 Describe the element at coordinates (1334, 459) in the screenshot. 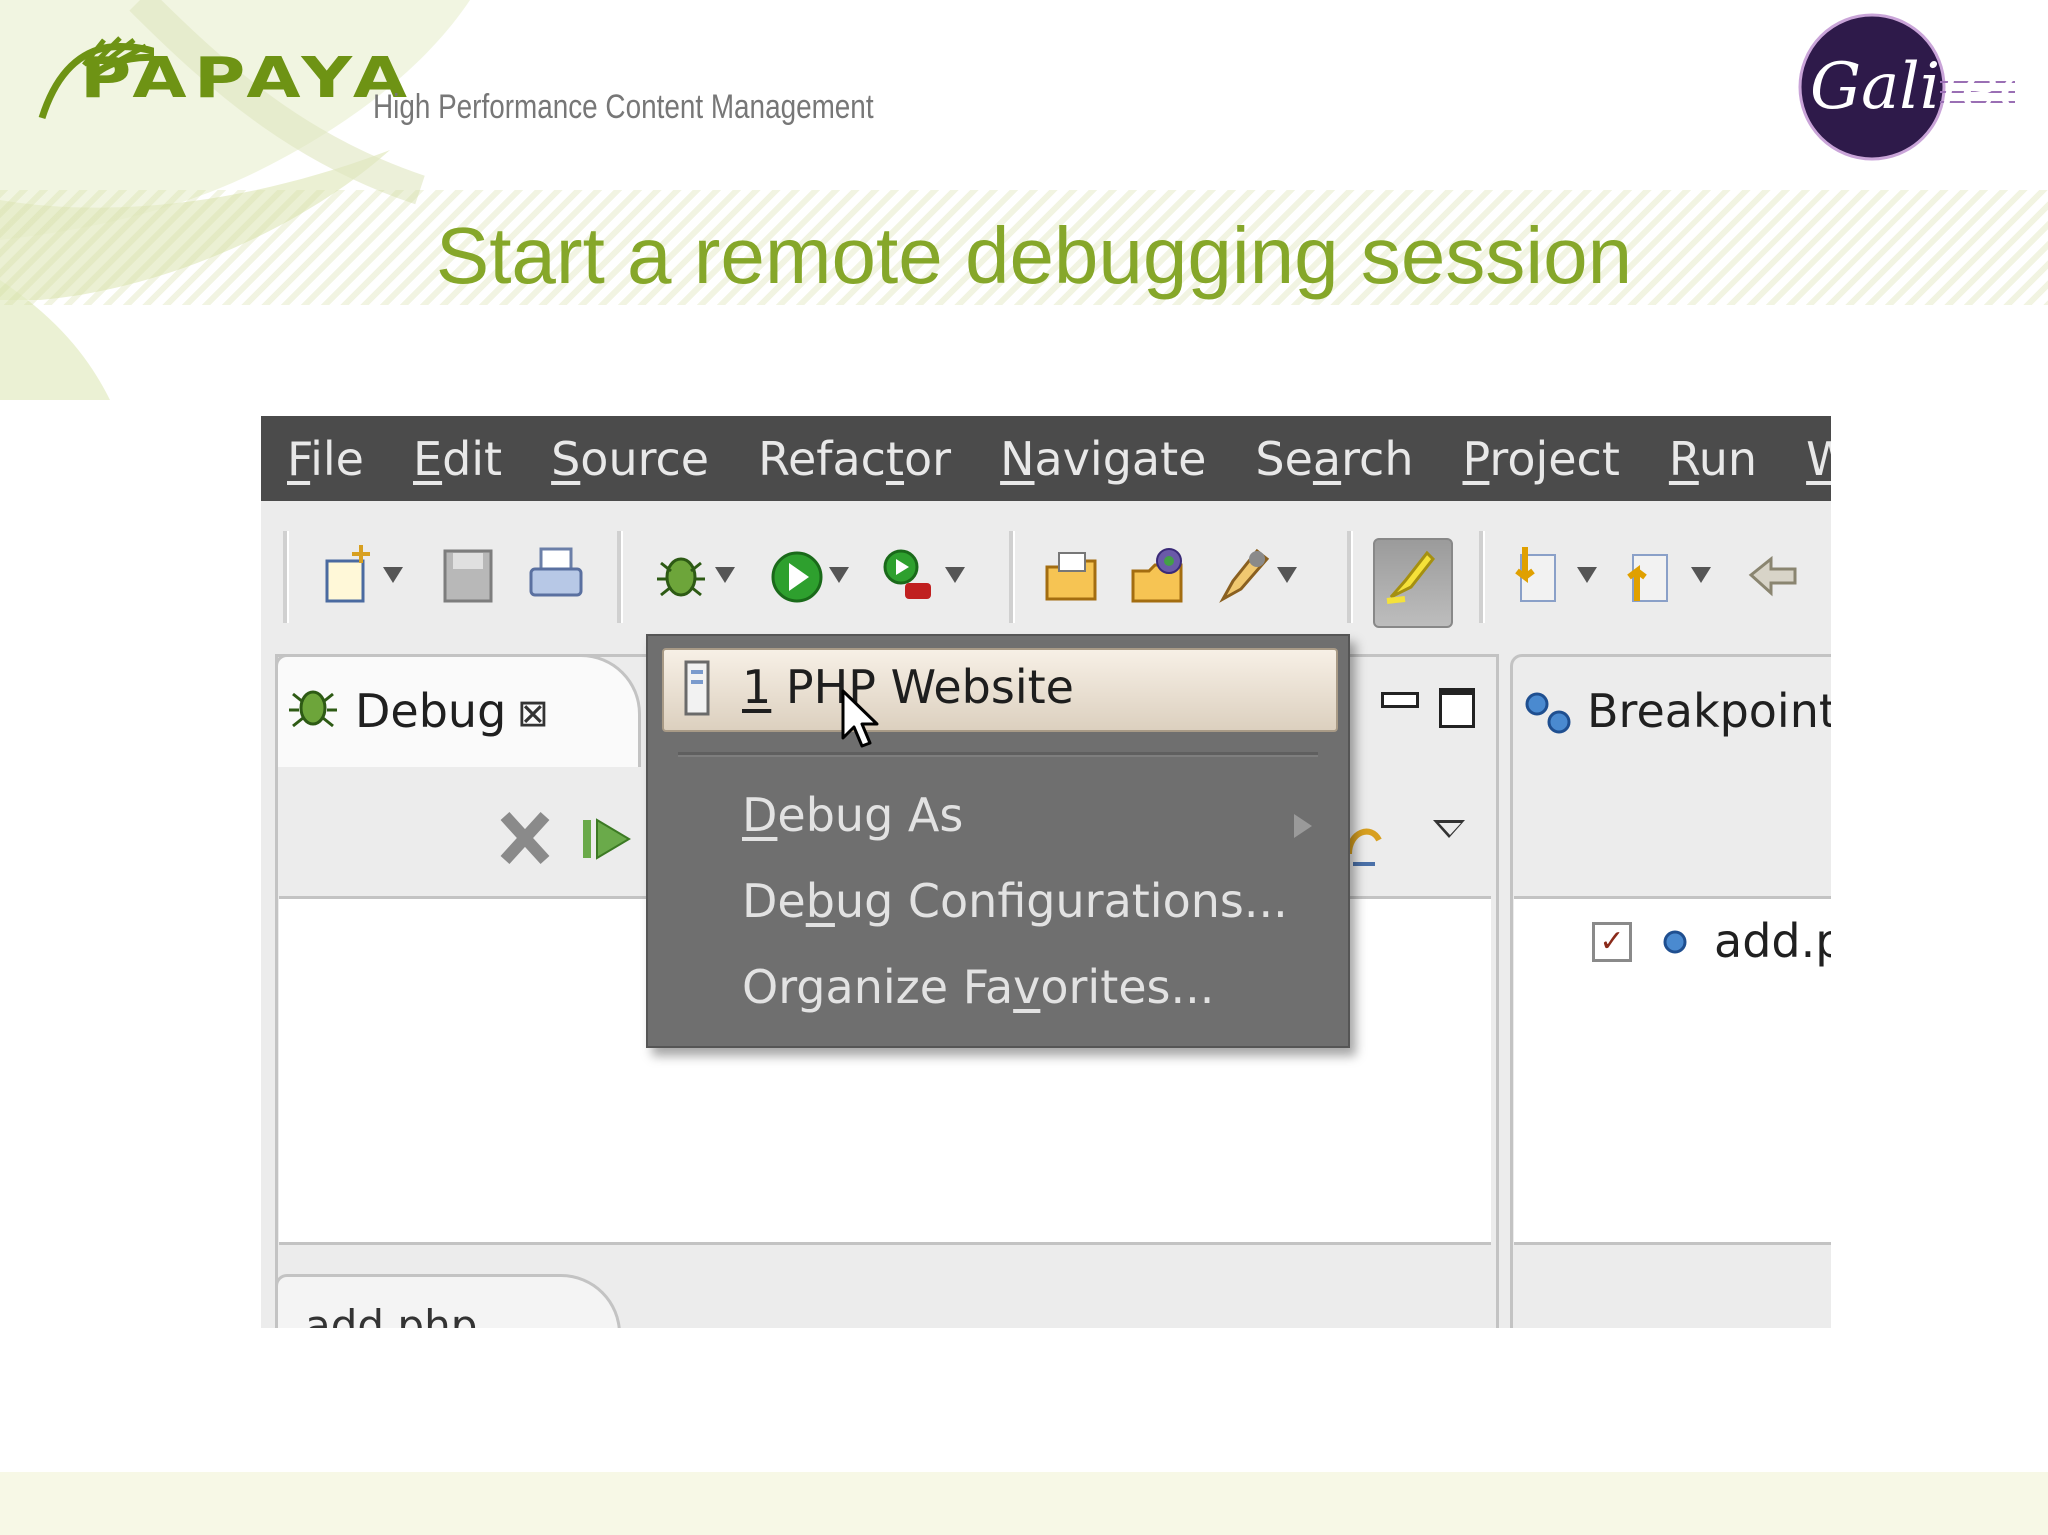

I see `menu-search: Search` at that location.